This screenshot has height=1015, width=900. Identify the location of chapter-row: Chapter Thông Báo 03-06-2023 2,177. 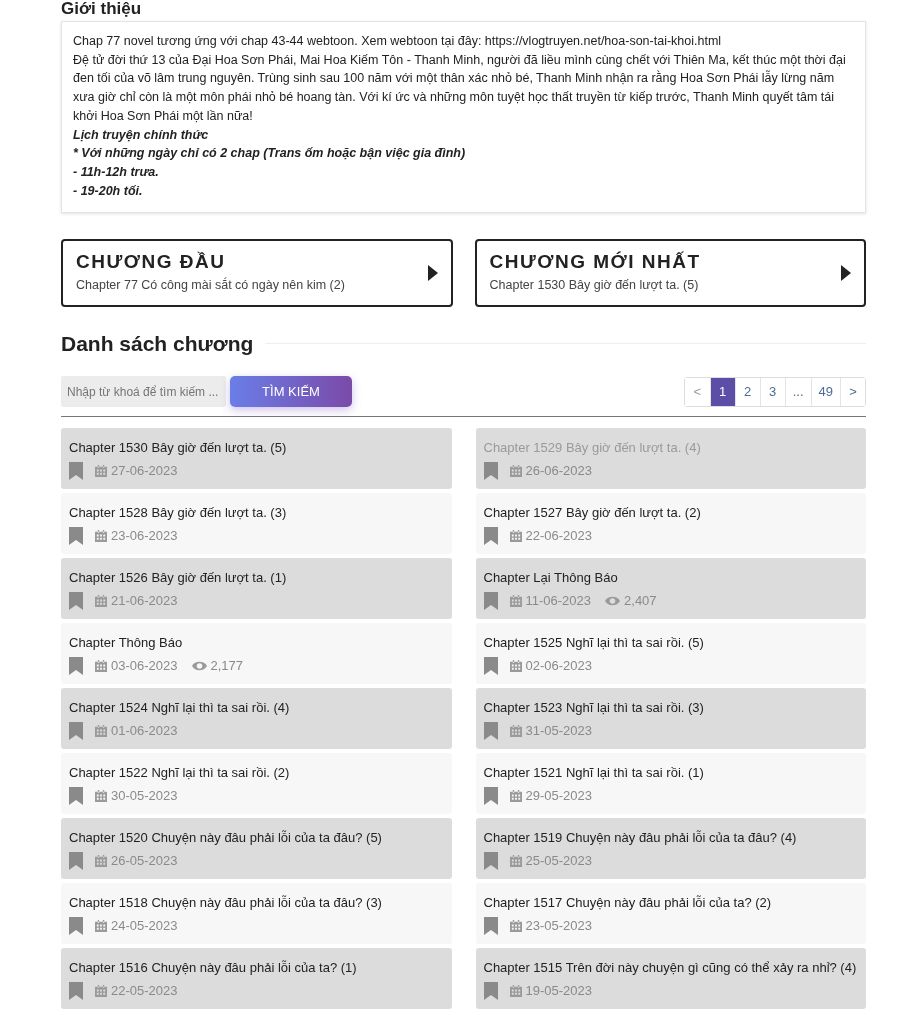
(256, 654).